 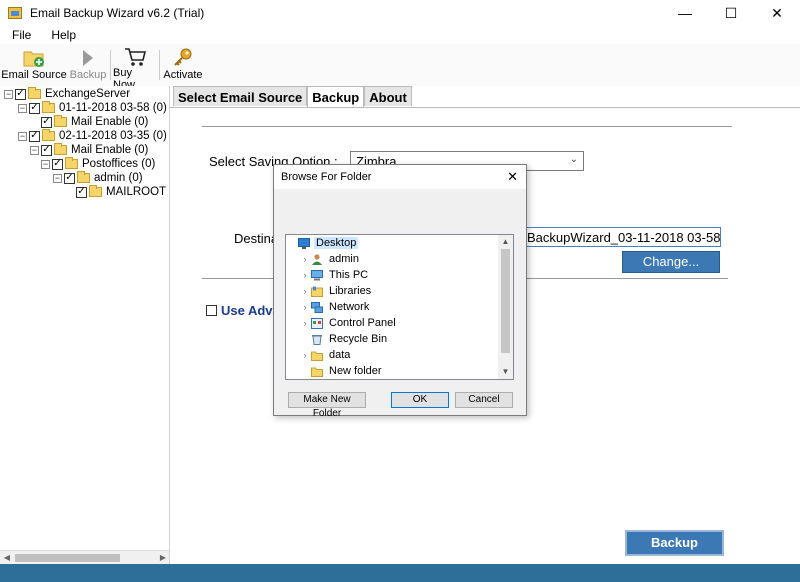 What do you see at coordinates (113, 108) in the screenshot?
I see `tree-label: 01-11-2018 03-58 (0)` at bounding box center [113, 108].